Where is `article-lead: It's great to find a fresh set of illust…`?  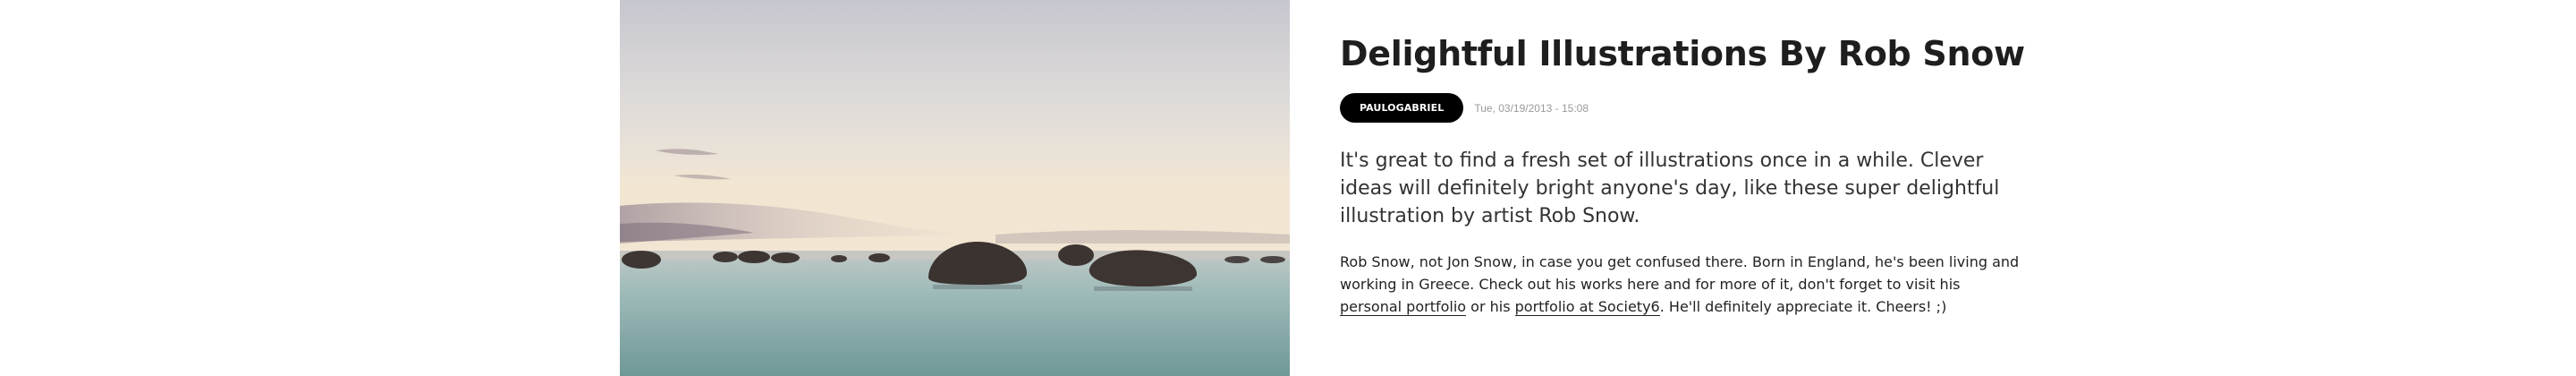 article-lead: It's great to find a fresh set of illust… is located at coordinates (1670, 188).